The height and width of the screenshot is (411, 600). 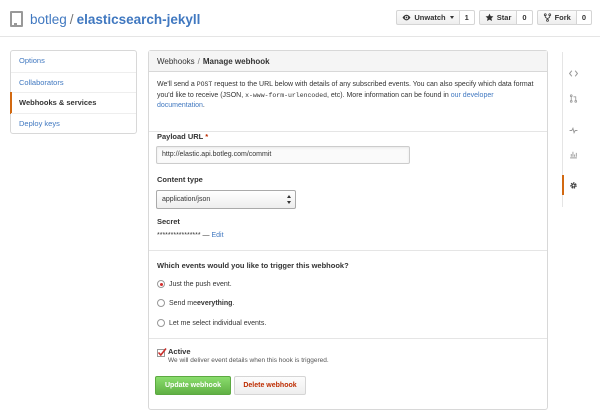 I want to click on gear-icon, so click(x=573, y=185).